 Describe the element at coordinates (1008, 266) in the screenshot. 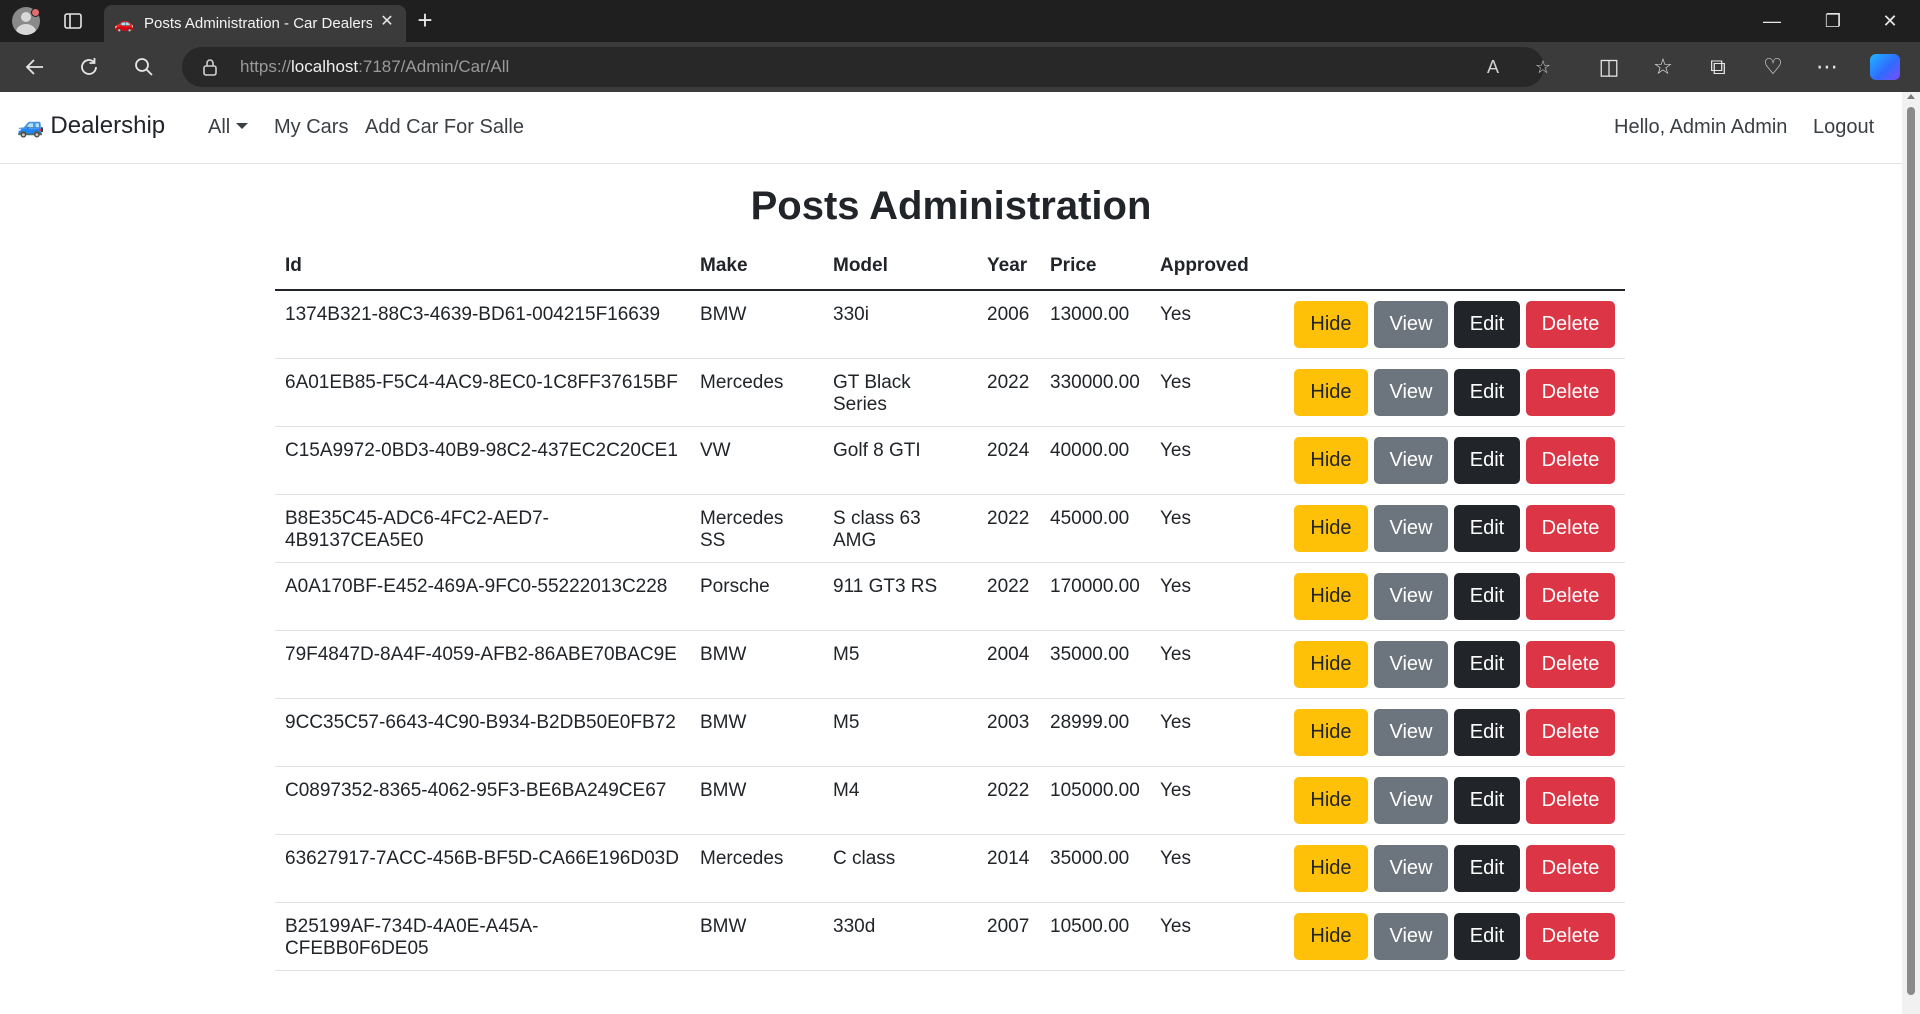

I see `header-year: Year` at that location.